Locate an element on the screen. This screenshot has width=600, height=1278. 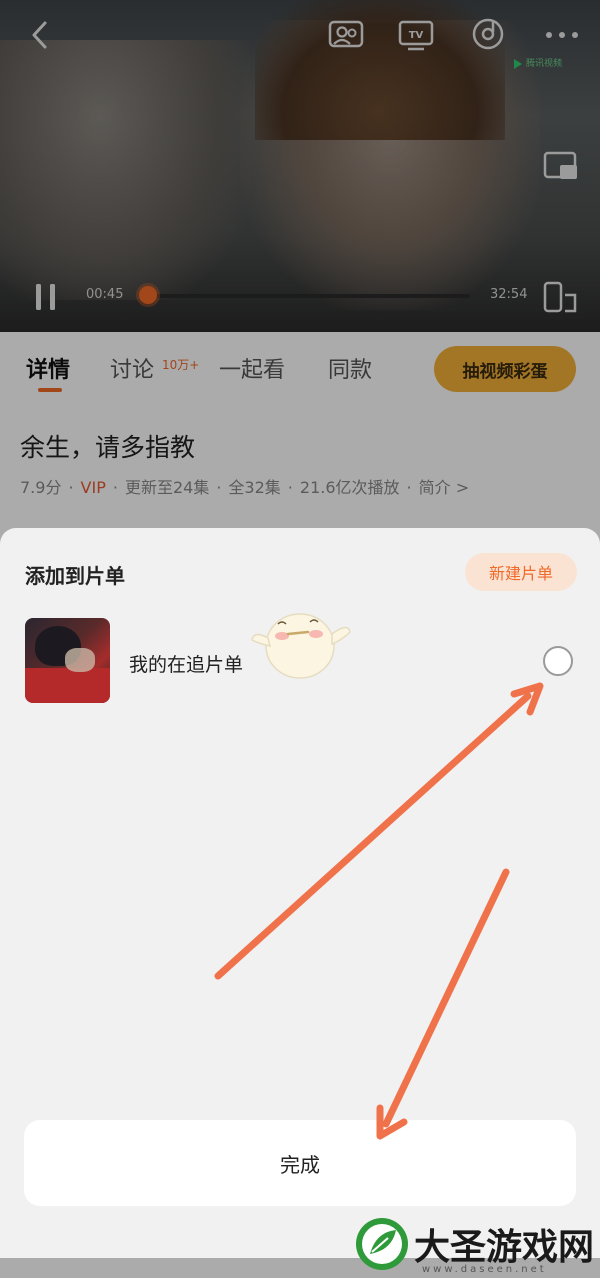
active-tab-indicator is located at coordinates (50, 390).